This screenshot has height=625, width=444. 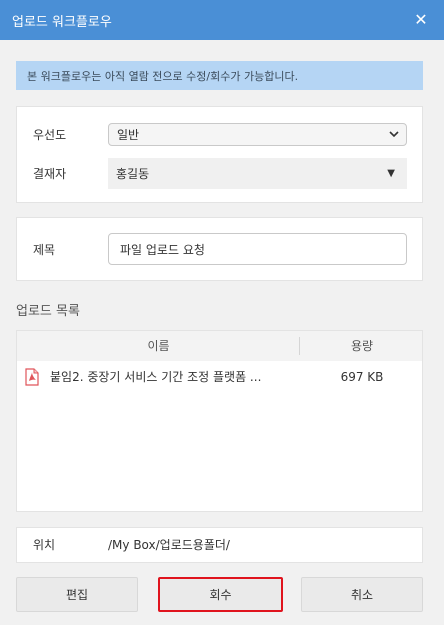 I want to click on location-label: 위치, so click(x=44, y=545).